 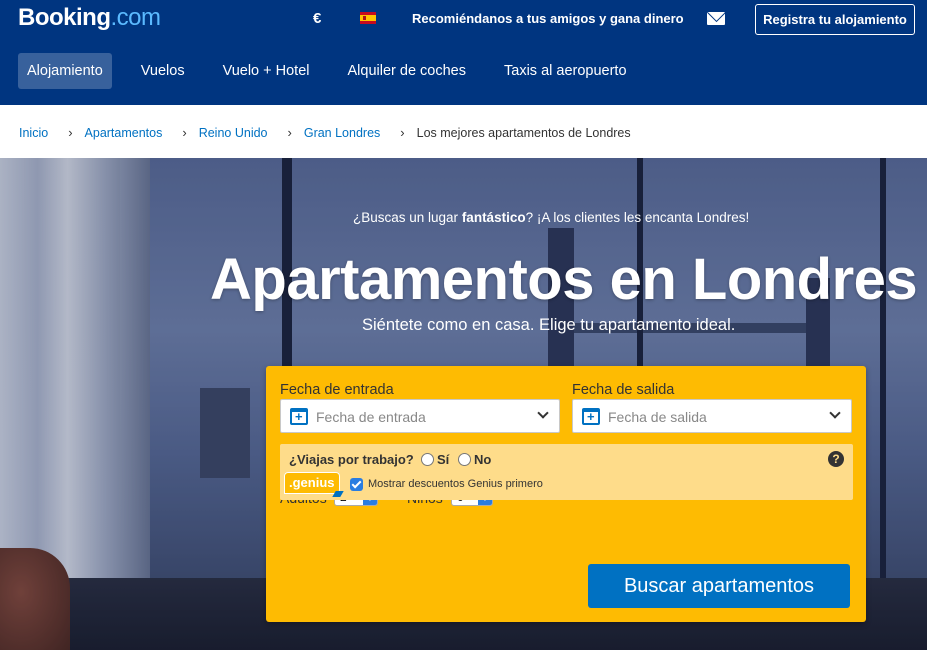 What do you see at coordinates (342, 133) in the screenshot?
I see `breadcrumb-link: Gran Londres` at bounding box center [342, 133].